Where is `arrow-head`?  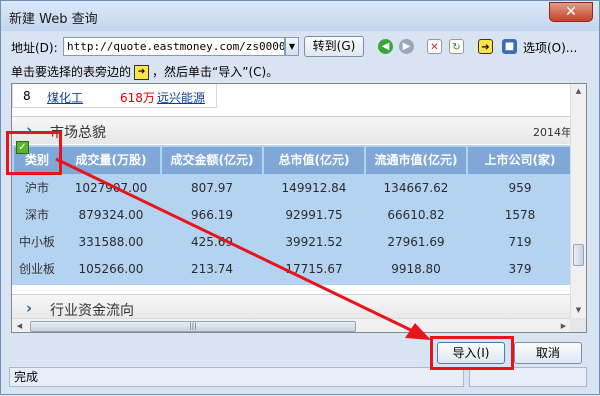 arrow-head is located at coordinates (418, 331).